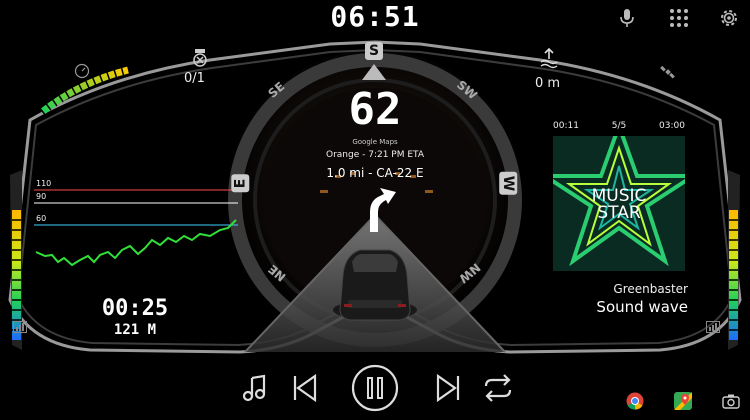 This screenshot has height=420, width=750. I want to click on app-grid-icon, so click(679, 18).